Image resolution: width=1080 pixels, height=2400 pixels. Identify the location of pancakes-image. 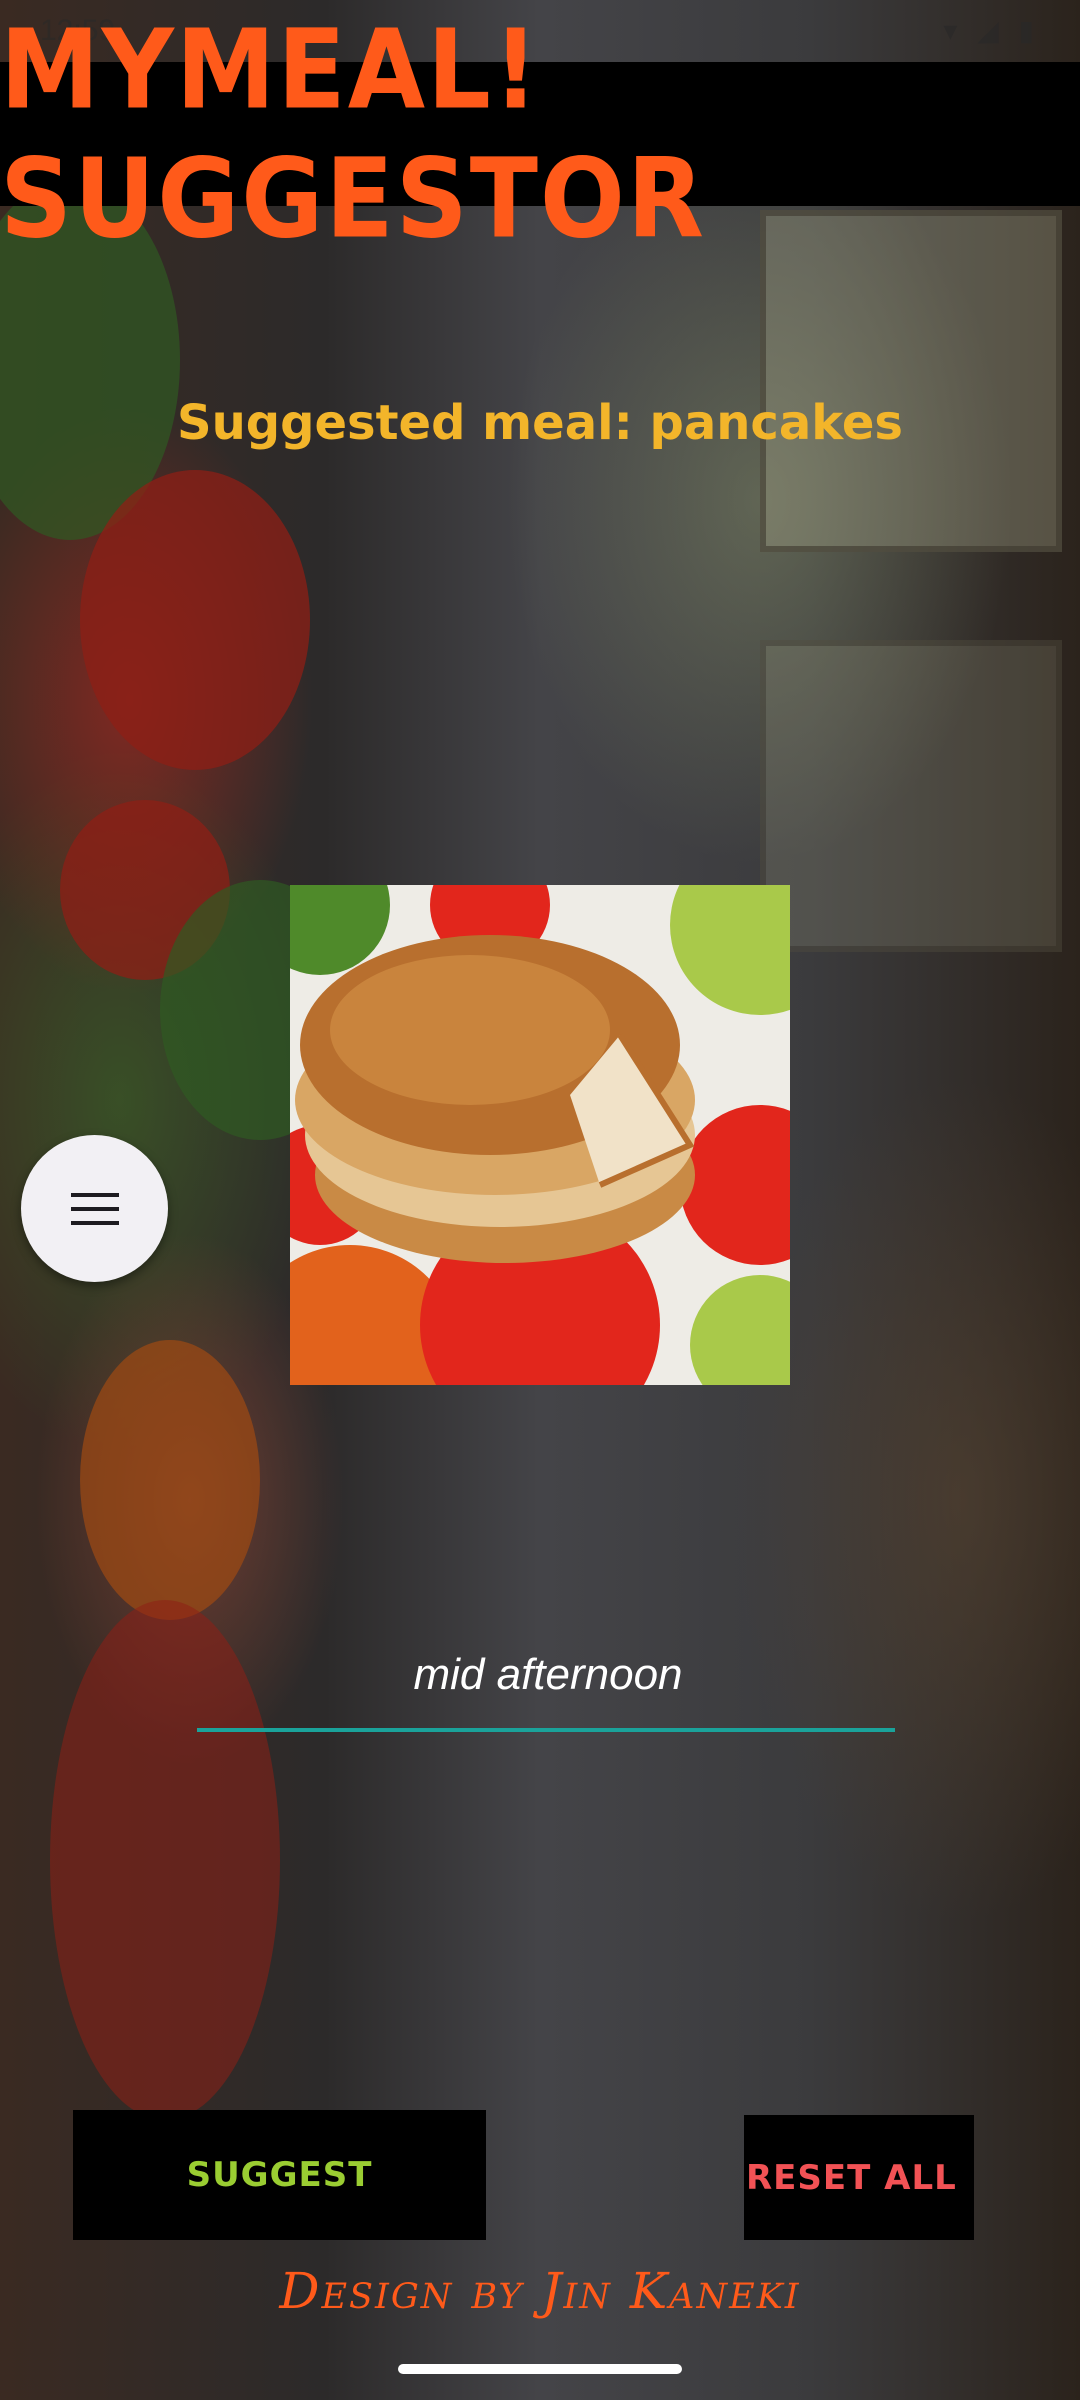
(540, 1135).